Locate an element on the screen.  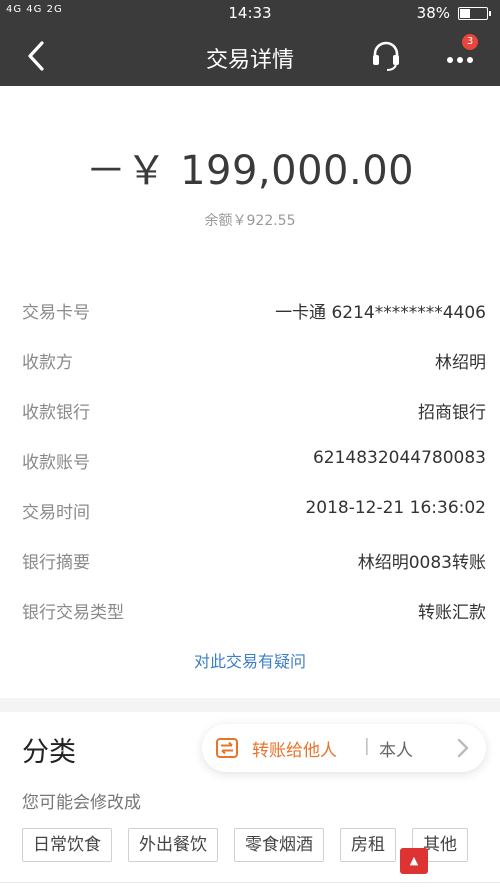
detail-row-account: 收款账号 6214832044780083 is located at coordinates (254, 459).